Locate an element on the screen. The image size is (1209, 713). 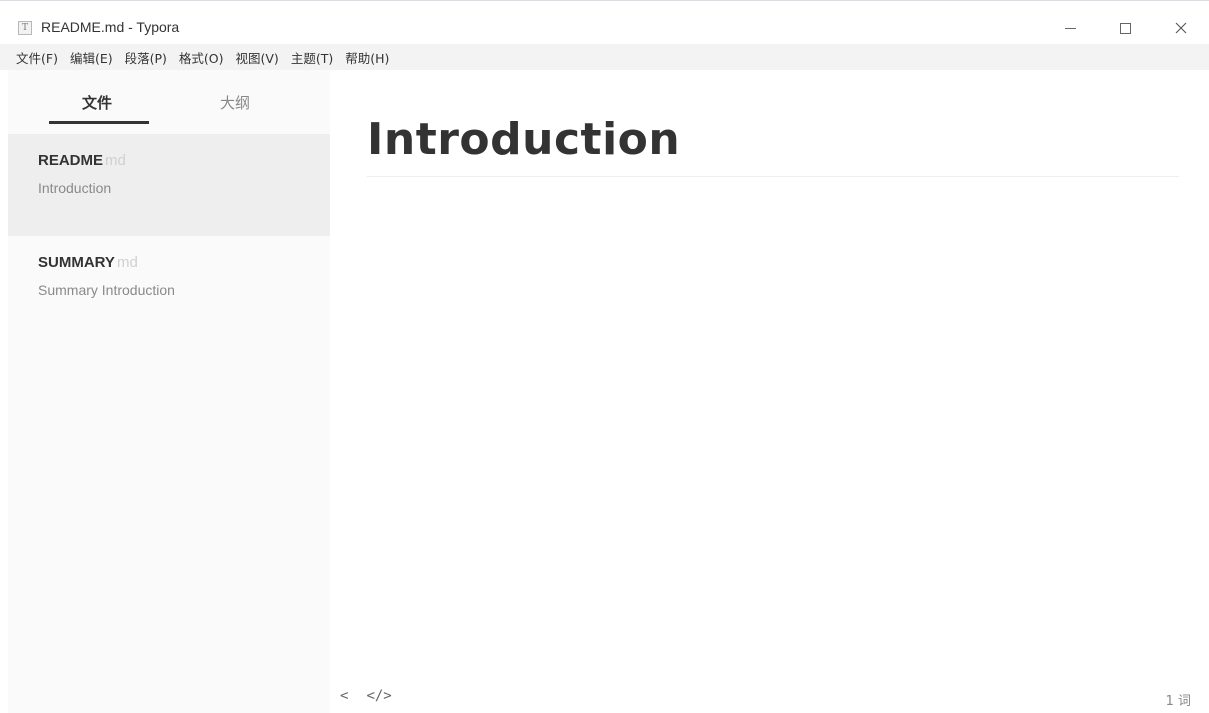
window-title: README.md - Typora is located at coordinates (110, 27).